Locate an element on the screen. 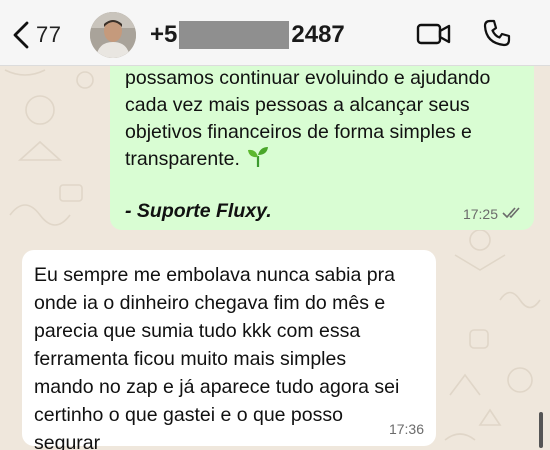  back-button: 77 is located at coordinates (36, 35).